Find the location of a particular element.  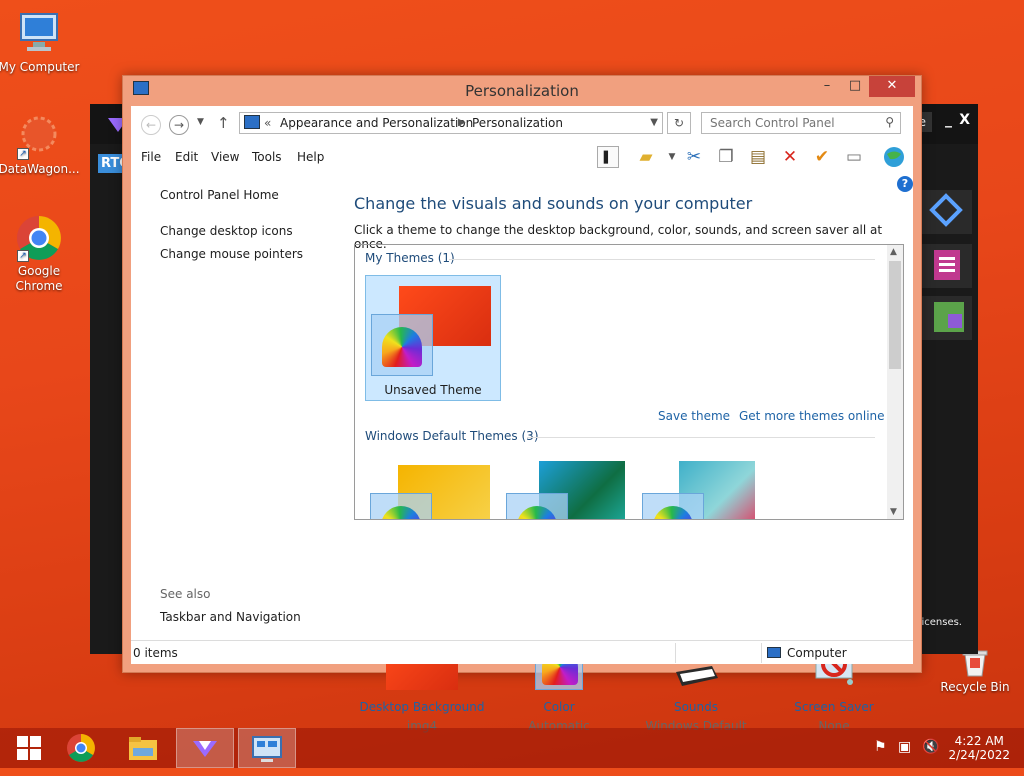

scroll-up-icon: ▲ is located at coordinates (893, 252).